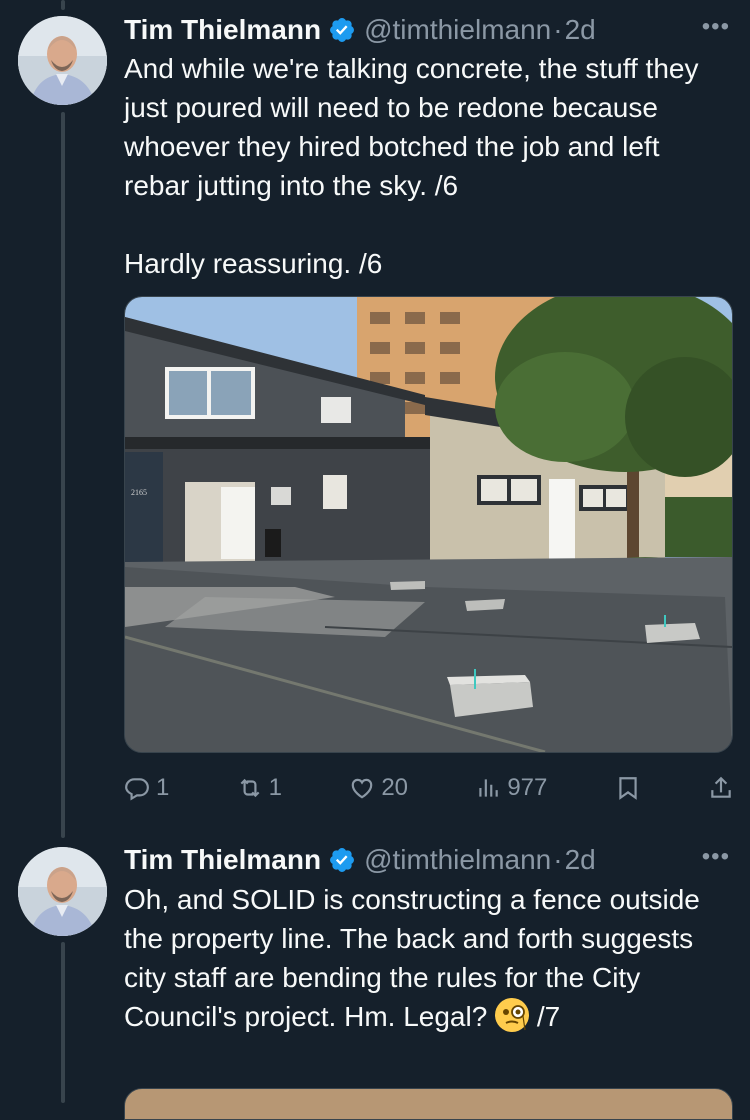  Describe the element at coordinates (395, 787) in the screenshot. I see `like-count: 20` at that location.